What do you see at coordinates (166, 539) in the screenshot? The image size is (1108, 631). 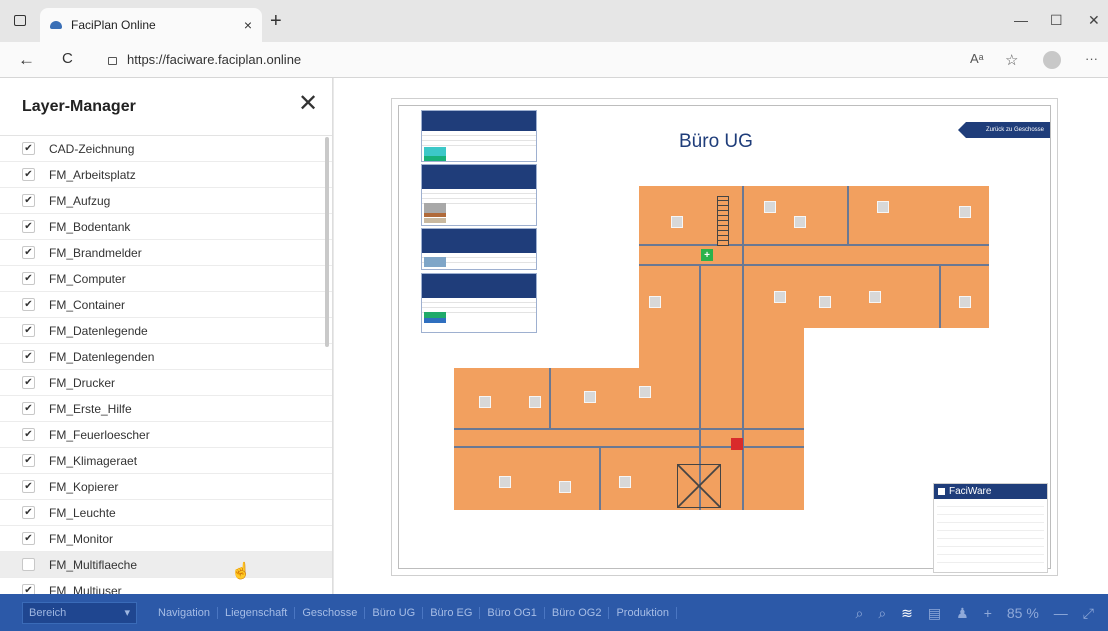 I see `layer-row: ✔ FM_Monitor` at bounding box center [166, 539].